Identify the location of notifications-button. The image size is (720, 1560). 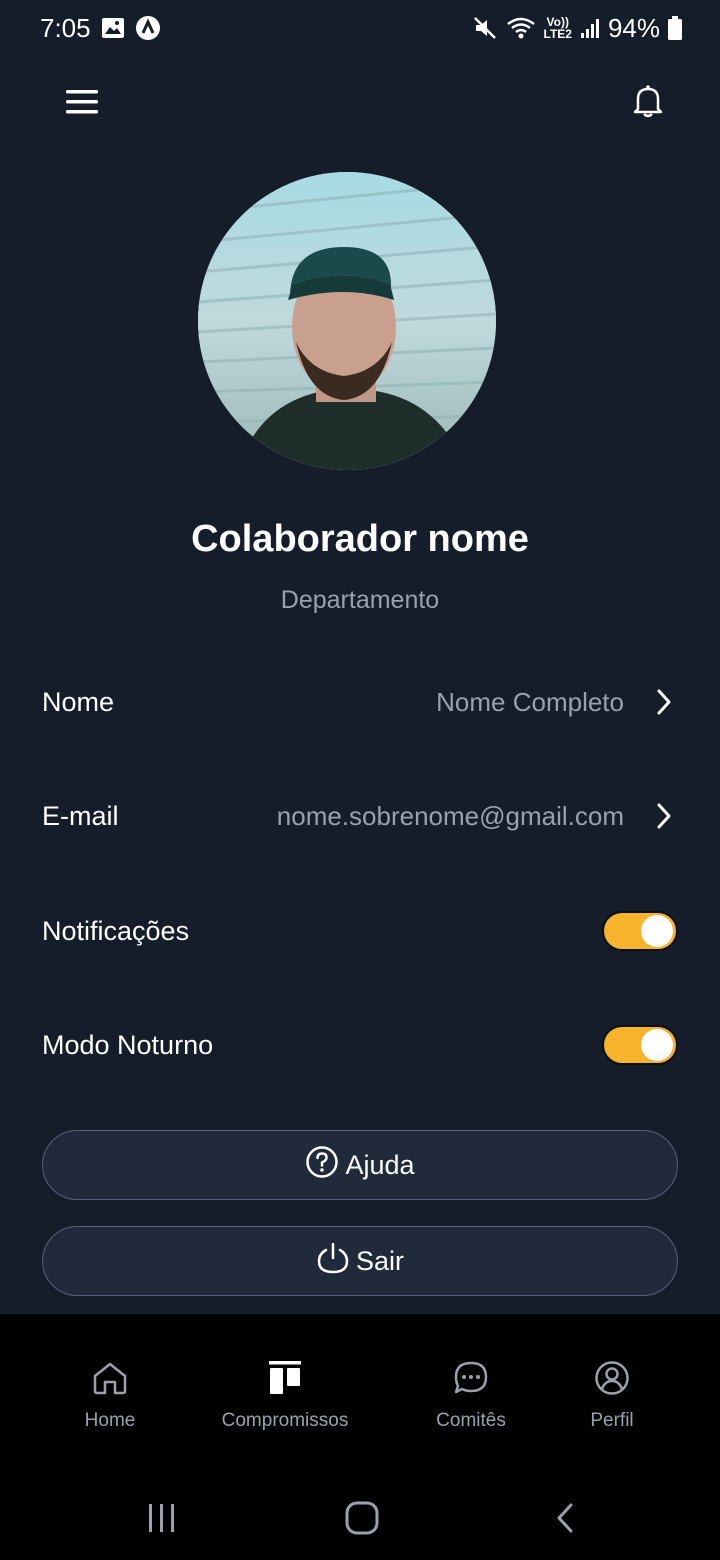
(648, 103).